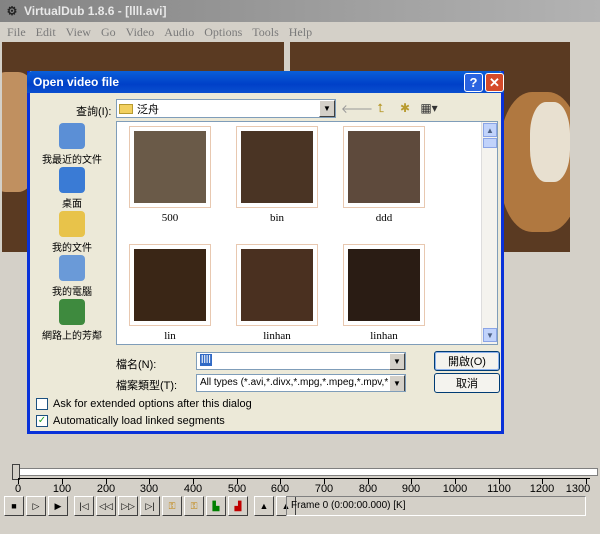 This screenshot has height=534, width=600. What do you see at coordinates (136, 365) in the screenshot?
I see `filename-label: 檔名(N):` at bounding box center [136, 365].